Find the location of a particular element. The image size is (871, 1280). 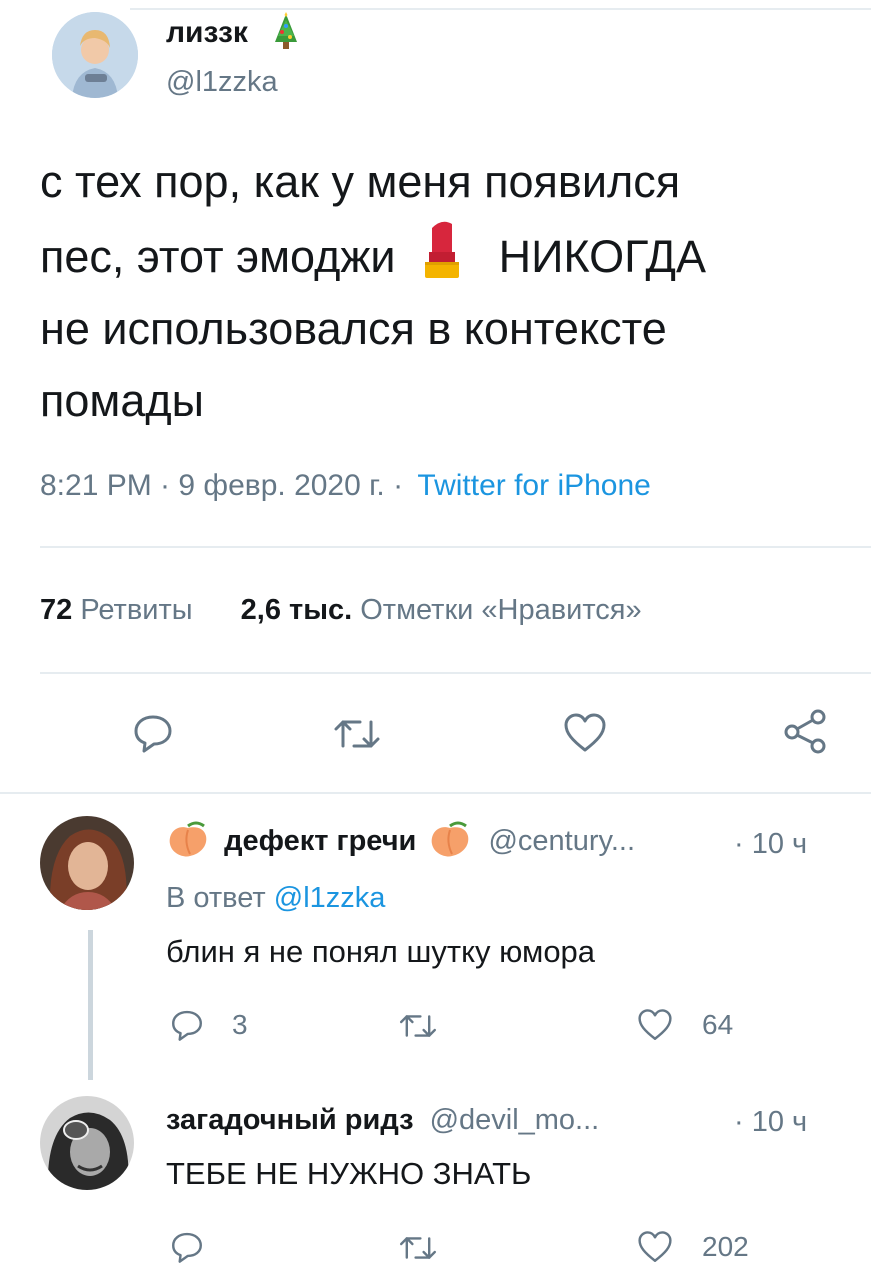

christmas-tree-icon is located at coordinates (286, 32).